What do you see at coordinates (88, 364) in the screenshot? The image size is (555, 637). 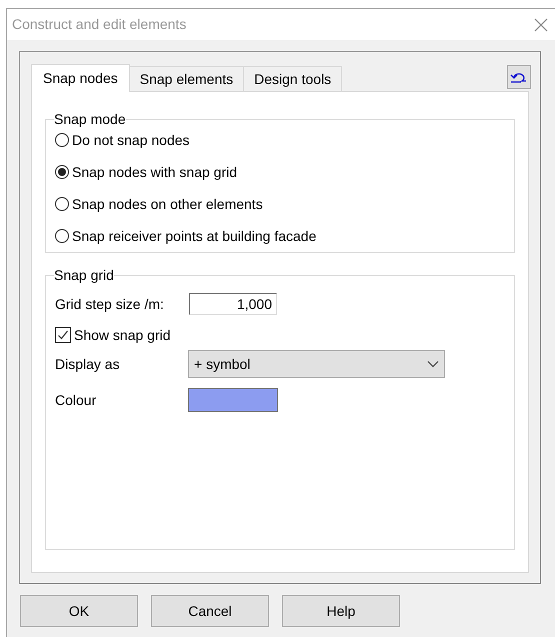 I see `field-label: Display as` at bounding box center [88, 364].